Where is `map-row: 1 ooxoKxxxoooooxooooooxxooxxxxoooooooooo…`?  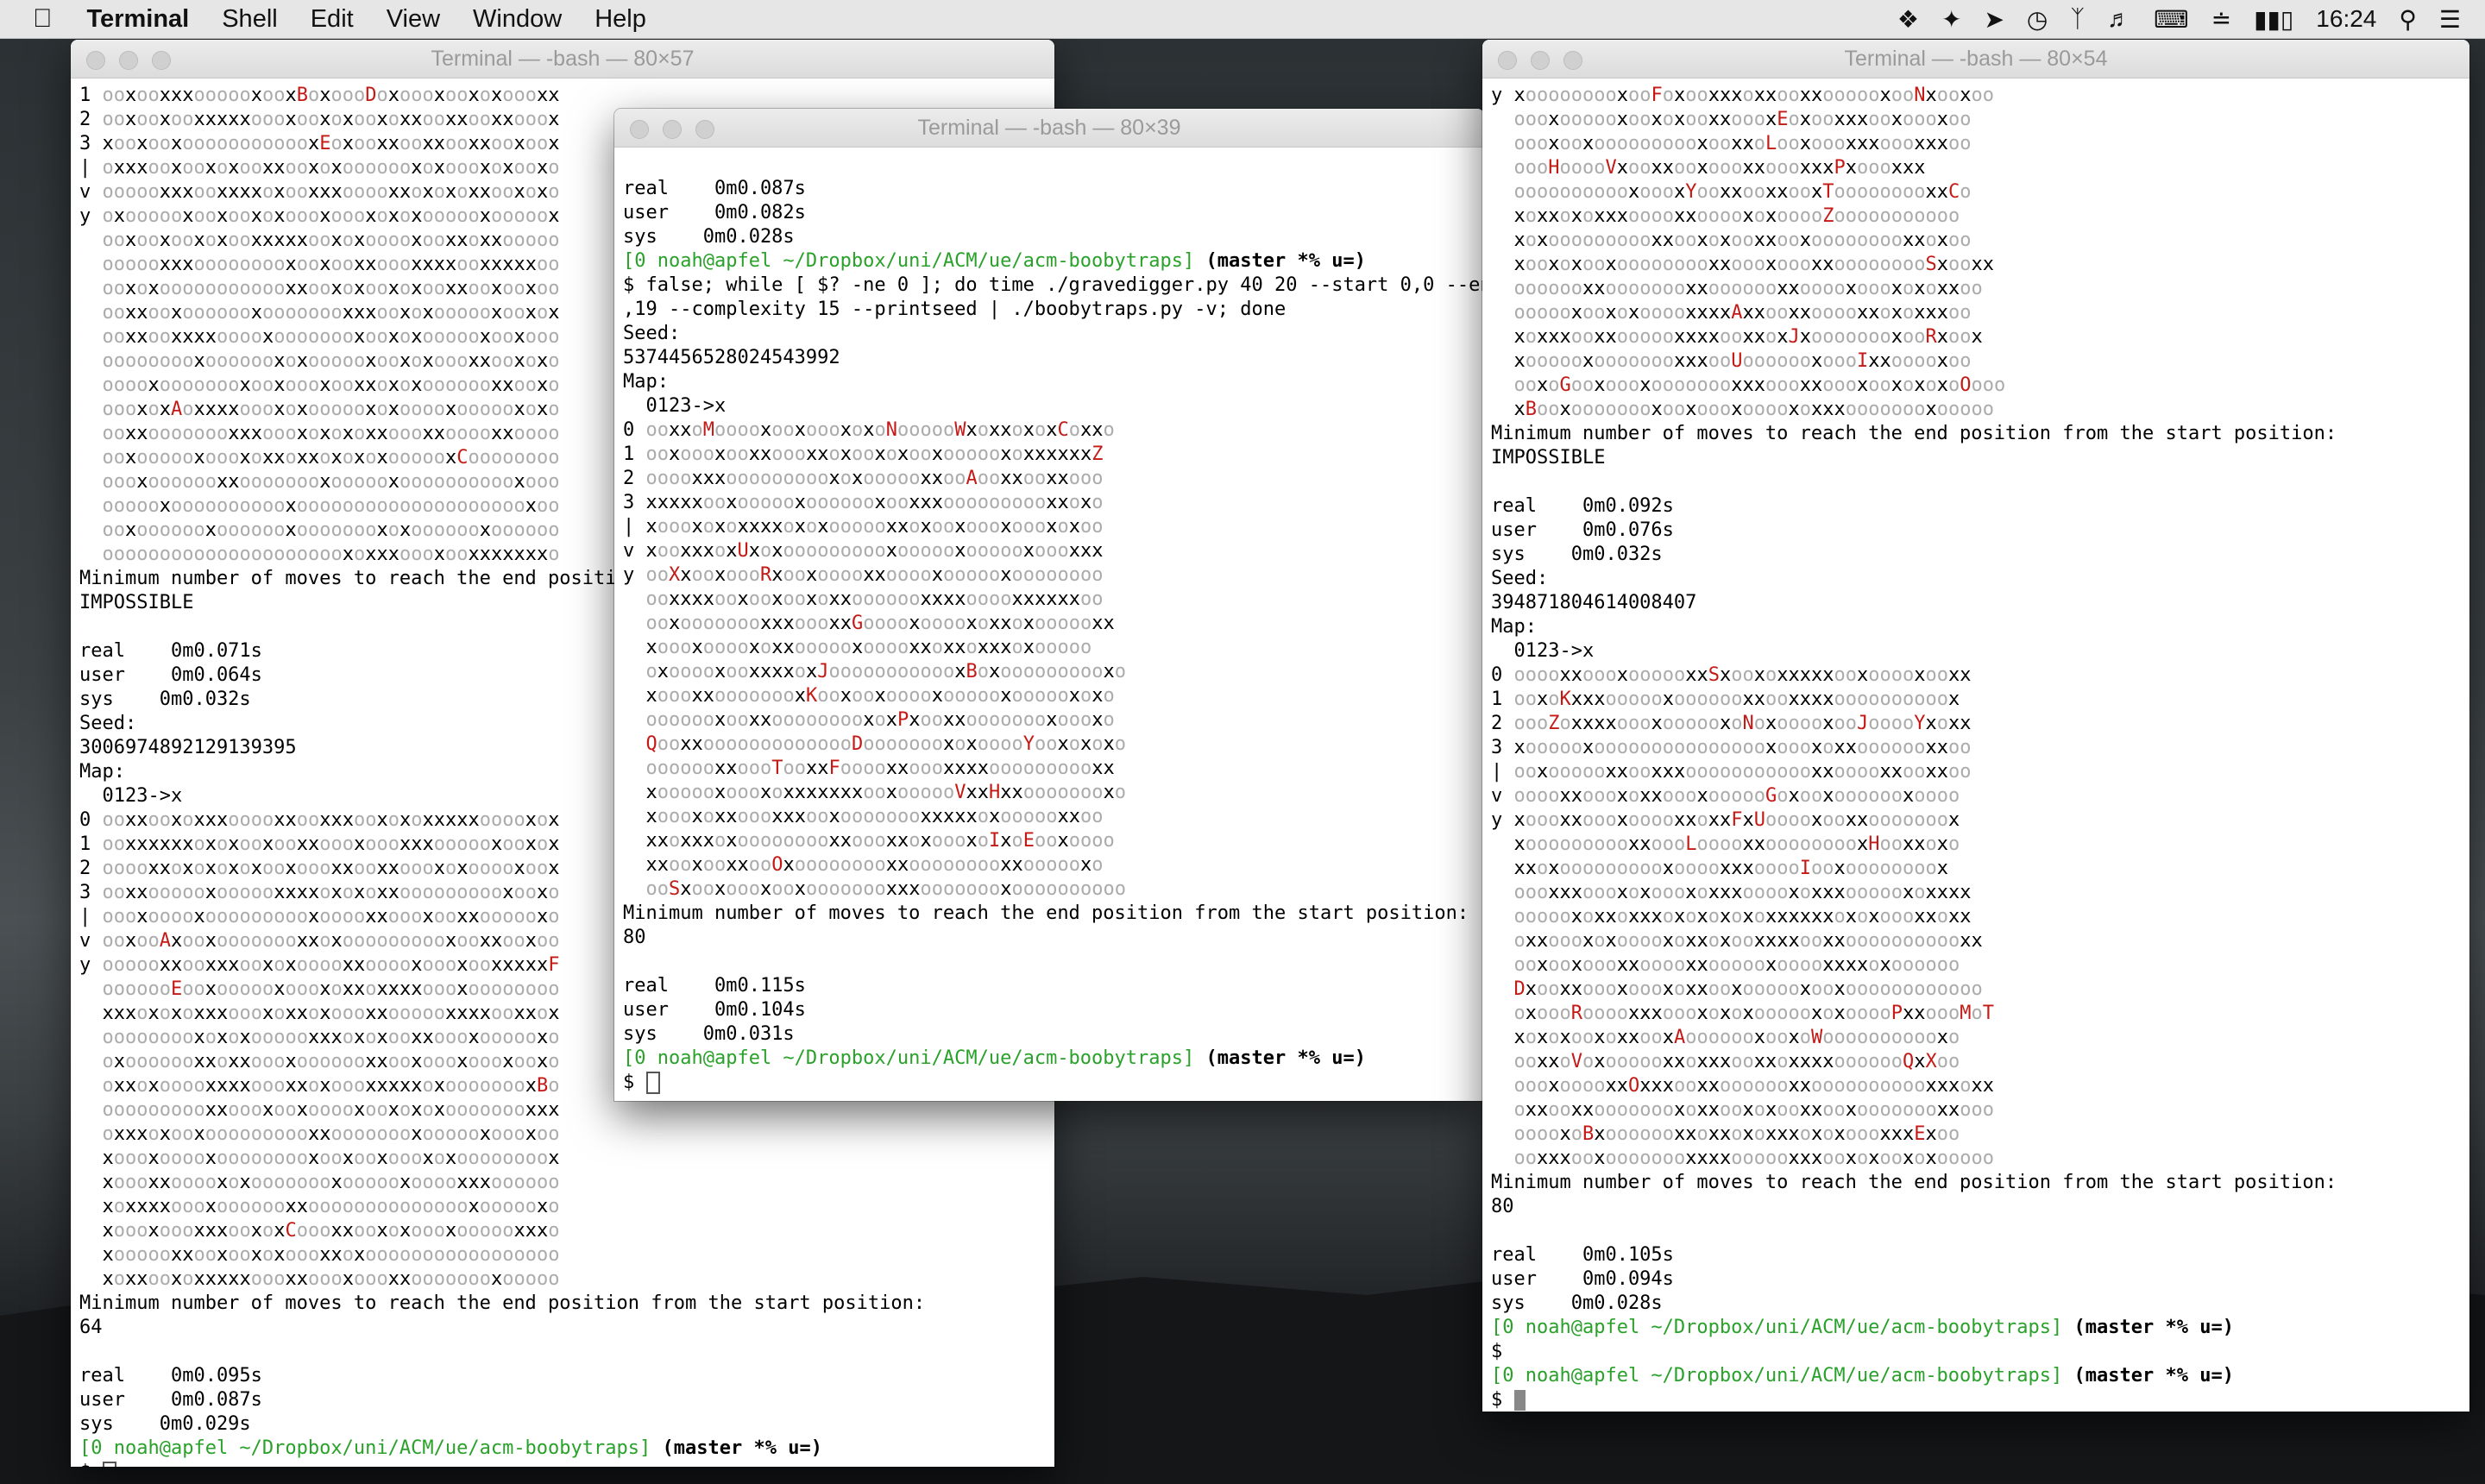 map-row: 1 ooxoKxxxoooooxooooooxxooxxxxoooooooooo… is located at coordinates (1725, 699).